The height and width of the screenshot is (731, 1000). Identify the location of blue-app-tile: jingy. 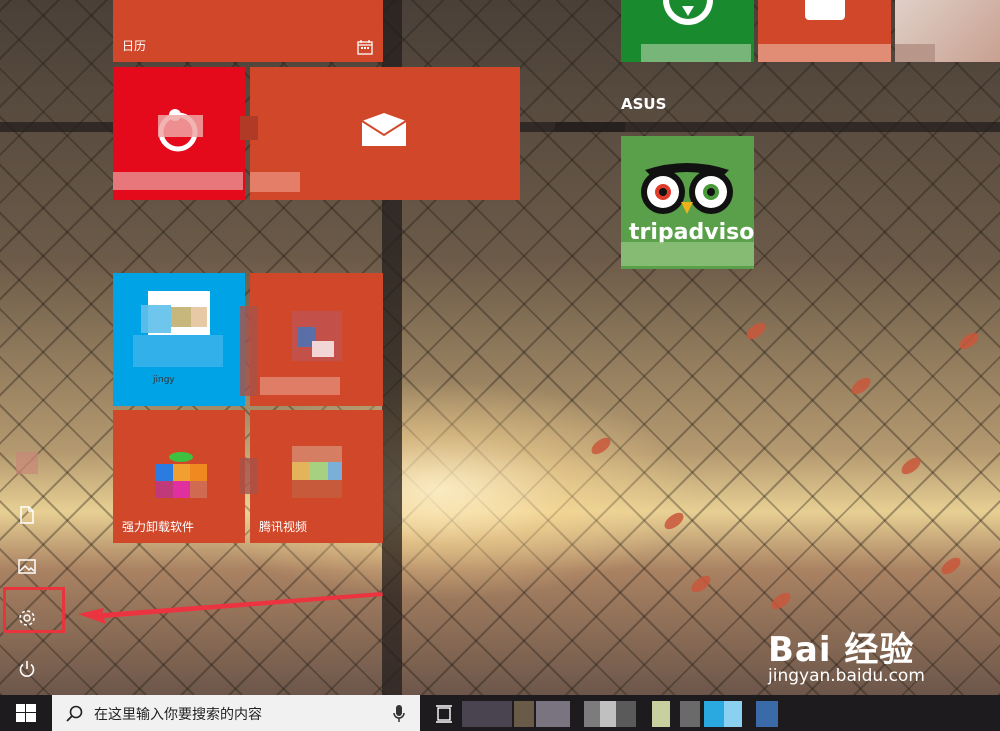
(179, 339).